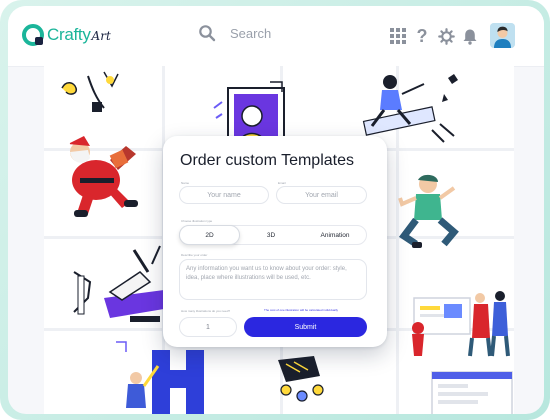 The width and height of the screenshot is (550, 420). I want to click on name-field: Your name, so click(224, 195).